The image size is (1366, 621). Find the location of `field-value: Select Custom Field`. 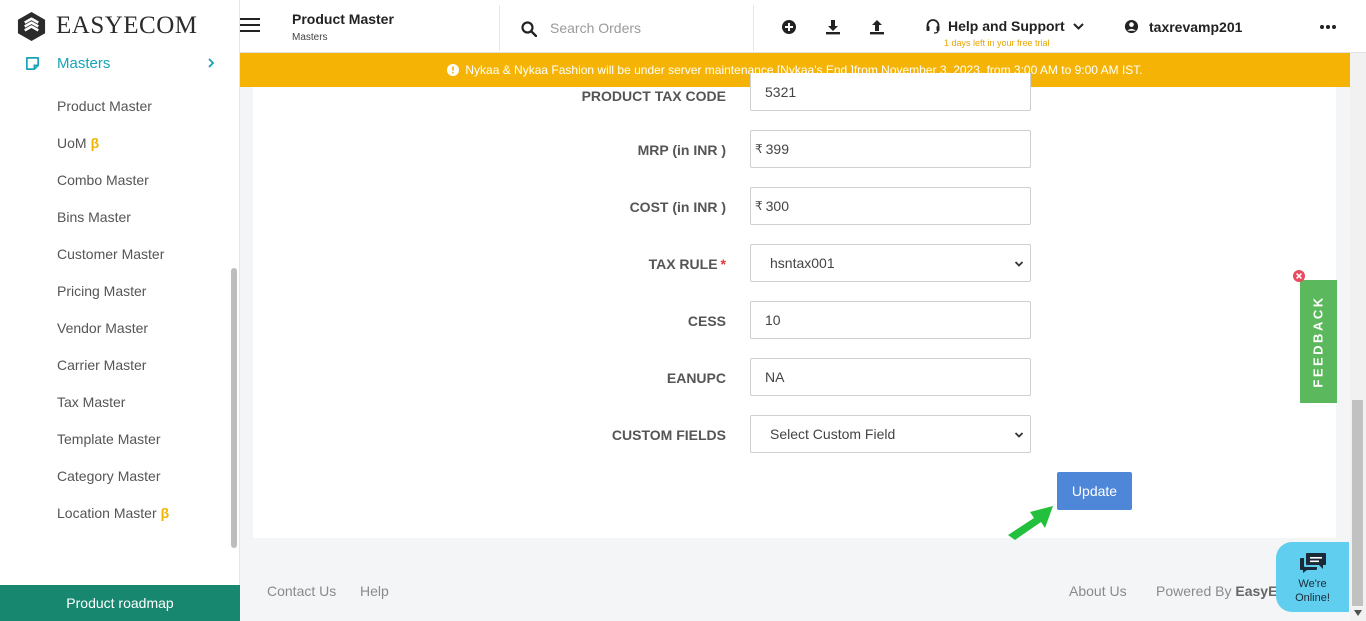

field-value: Select Custom Field is located at coordinates (833, 434).